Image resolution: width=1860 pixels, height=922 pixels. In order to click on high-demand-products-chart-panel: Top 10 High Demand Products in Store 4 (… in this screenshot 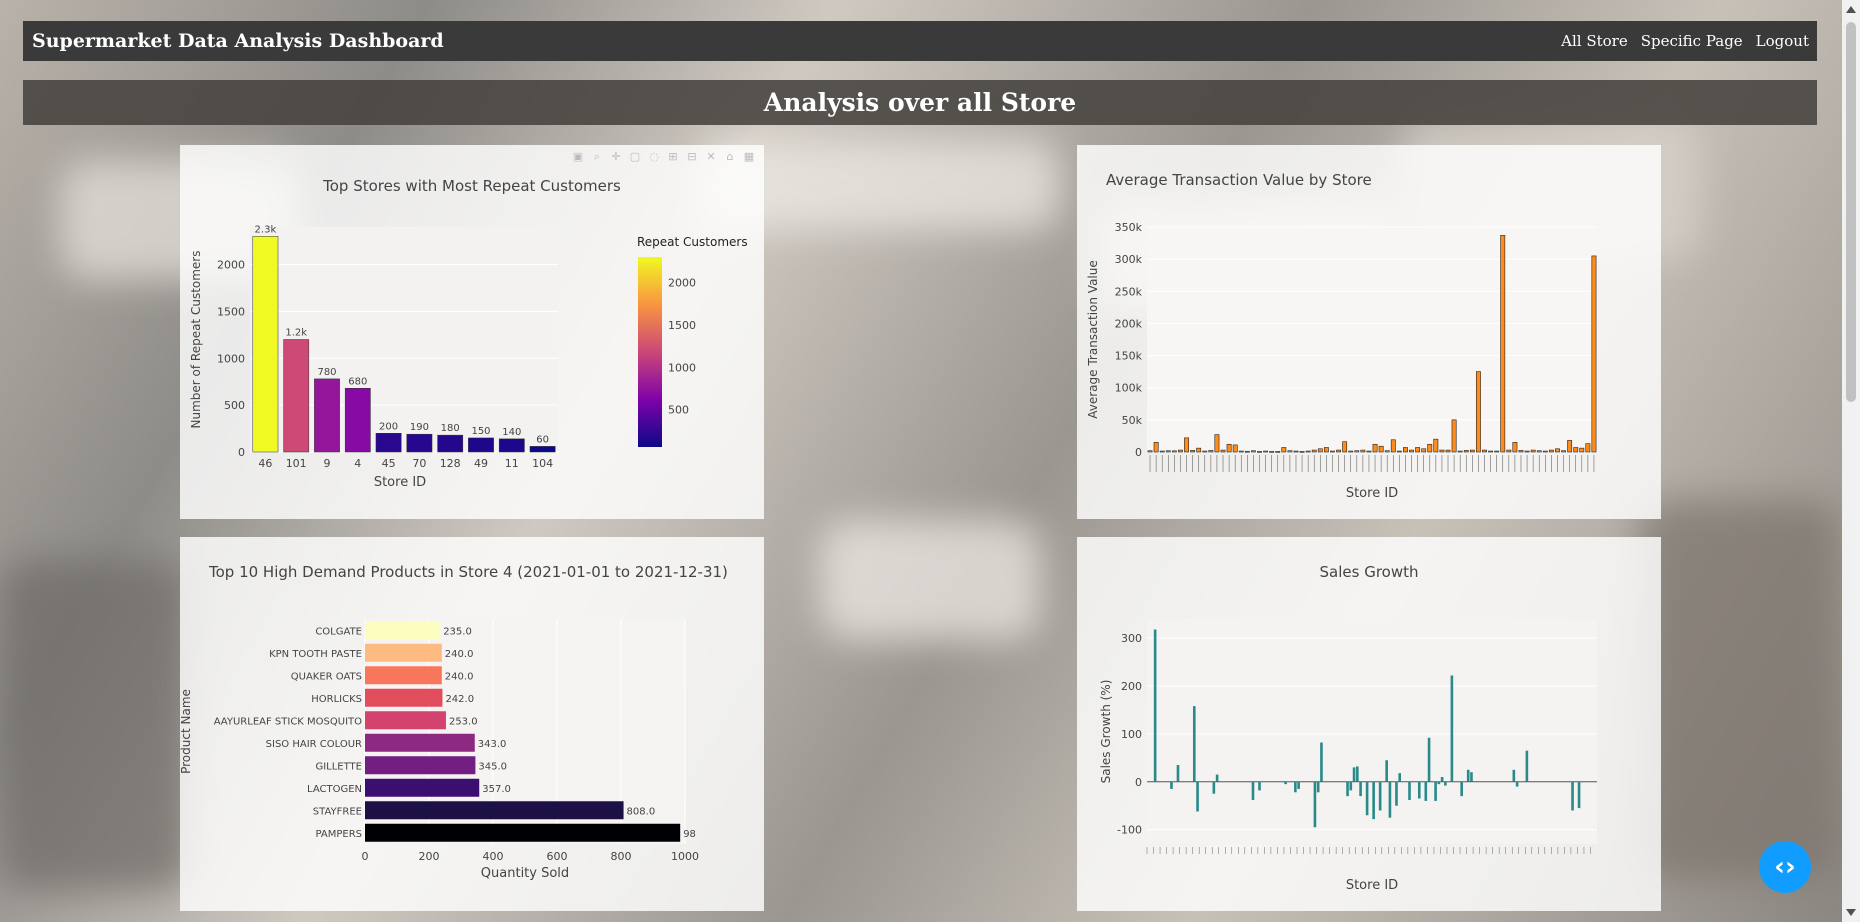, I will do `click(472, 724)`.